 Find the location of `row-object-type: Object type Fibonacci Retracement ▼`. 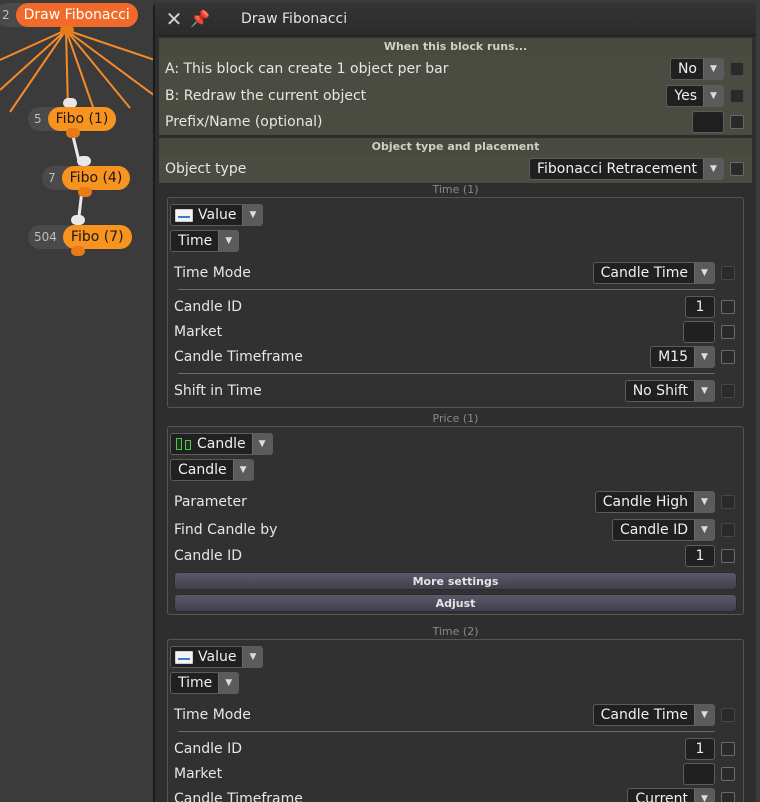

row-object-type: Object type Fibonacci Retracement ▼ is located at coordinates (455, 169).